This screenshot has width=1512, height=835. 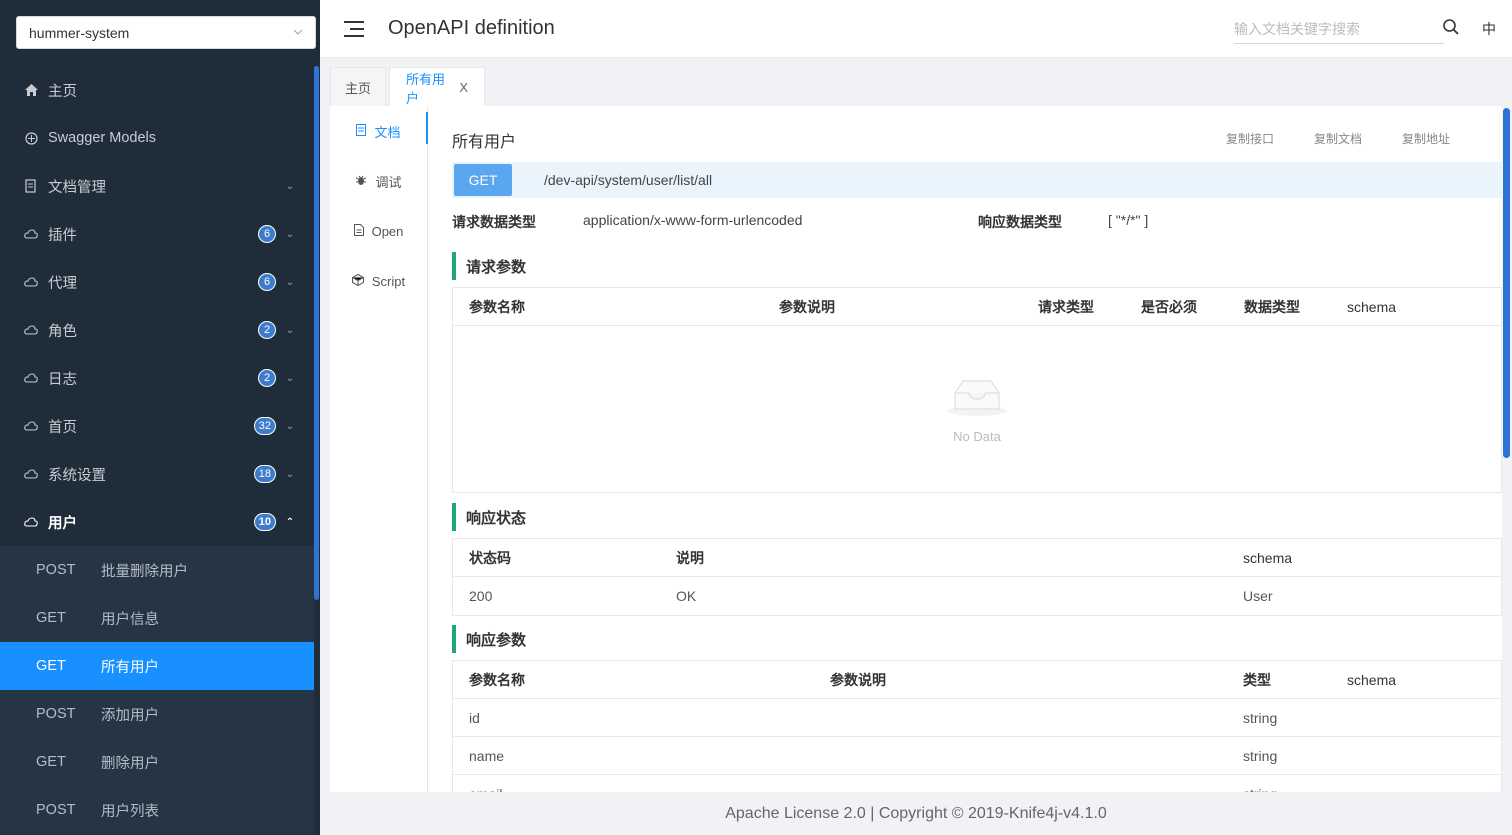 What do you see at coordinates (807, 306) in the screenshot?
I see `column-header: 参数说明` at bounding box center [807, 306].